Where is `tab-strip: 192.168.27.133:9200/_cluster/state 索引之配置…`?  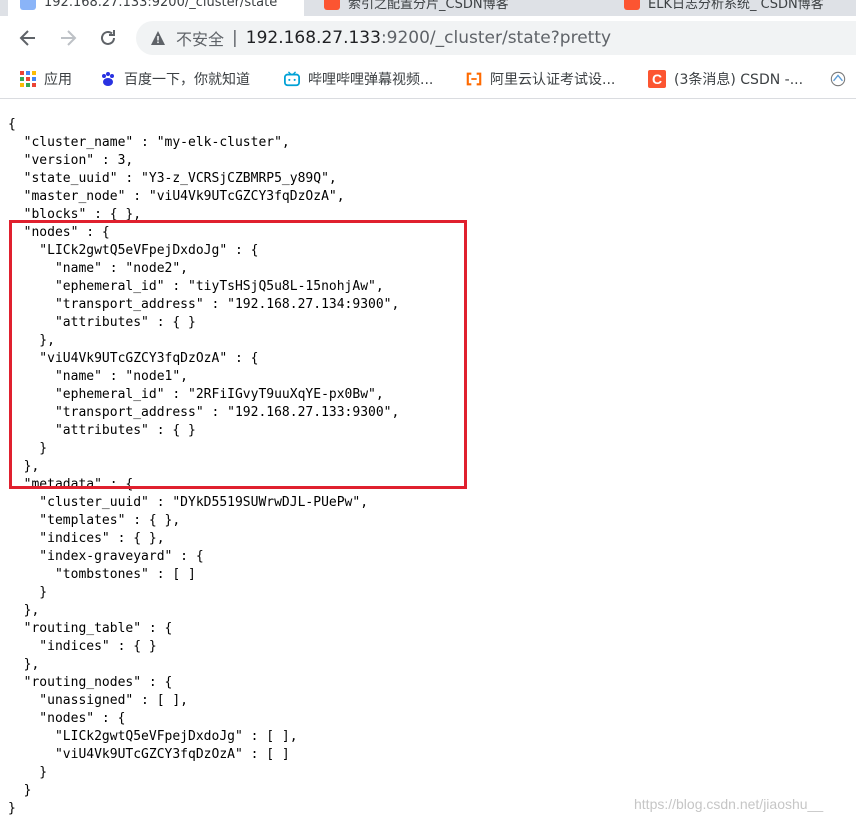 tab-strip: 192.168.27.133:9200/_cluster/state 索引之配置… is located at coordinates (428, 8).